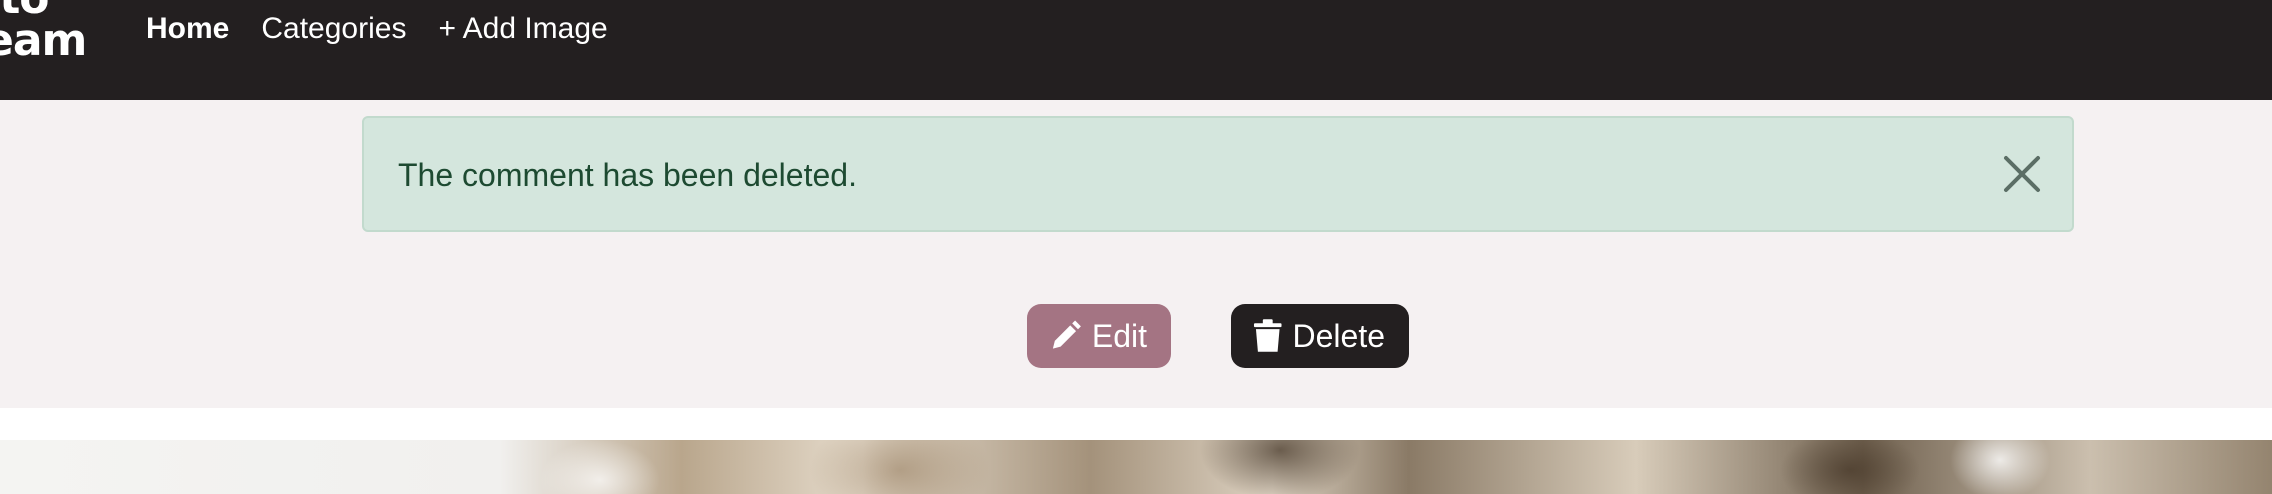  I want to click on edit-button: Edit, so click(1099, 336).